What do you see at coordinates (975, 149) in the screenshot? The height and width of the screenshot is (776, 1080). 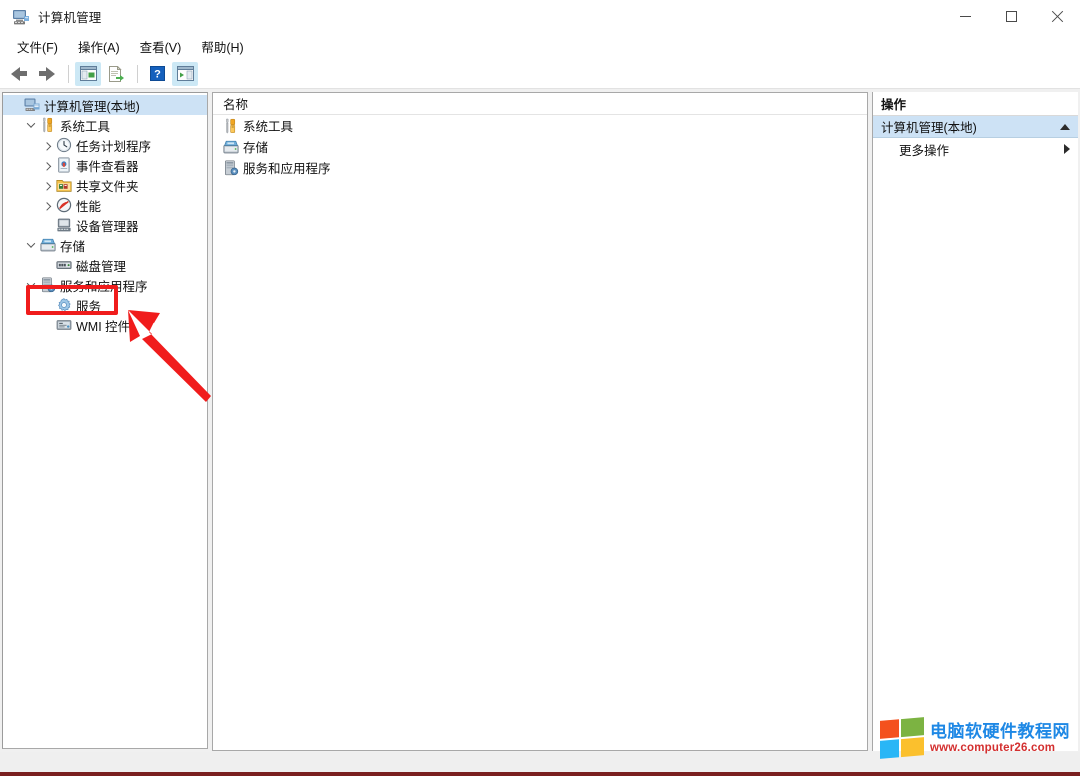 I see `action-item-more-actions: 更多操作` at bounding box center [975, 149].